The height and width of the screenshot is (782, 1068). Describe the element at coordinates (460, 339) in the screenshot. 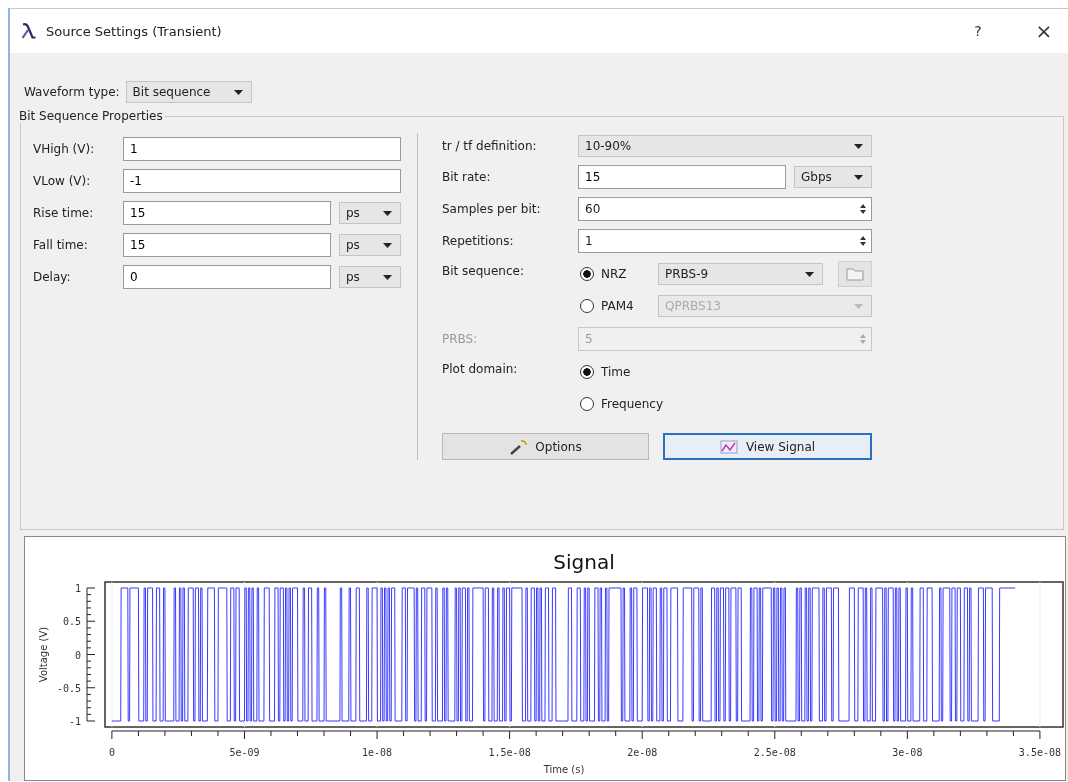

I see `field-label: PRBS:` at that location.